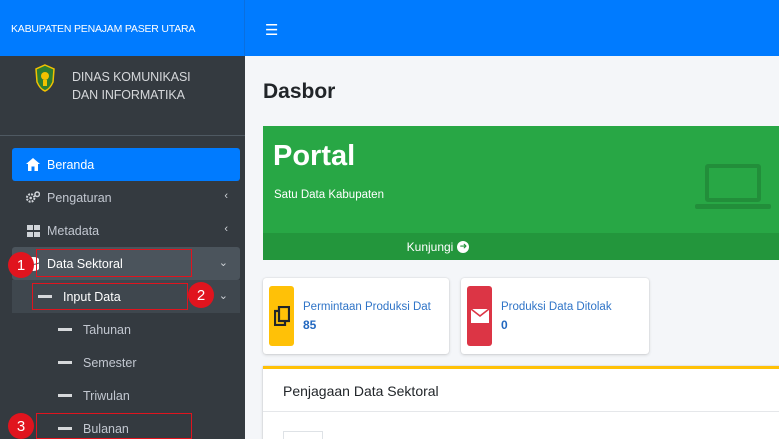  Describe the element at coordinates (504, 325) in the screenshot. I see `info-box-value: 0` at that location.